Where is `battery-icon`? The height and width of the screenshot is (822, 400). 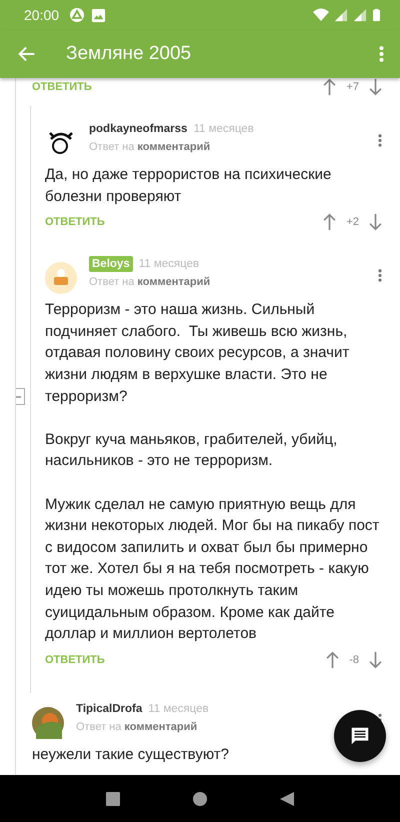 battery-icon is located at coordinates (376, 15).